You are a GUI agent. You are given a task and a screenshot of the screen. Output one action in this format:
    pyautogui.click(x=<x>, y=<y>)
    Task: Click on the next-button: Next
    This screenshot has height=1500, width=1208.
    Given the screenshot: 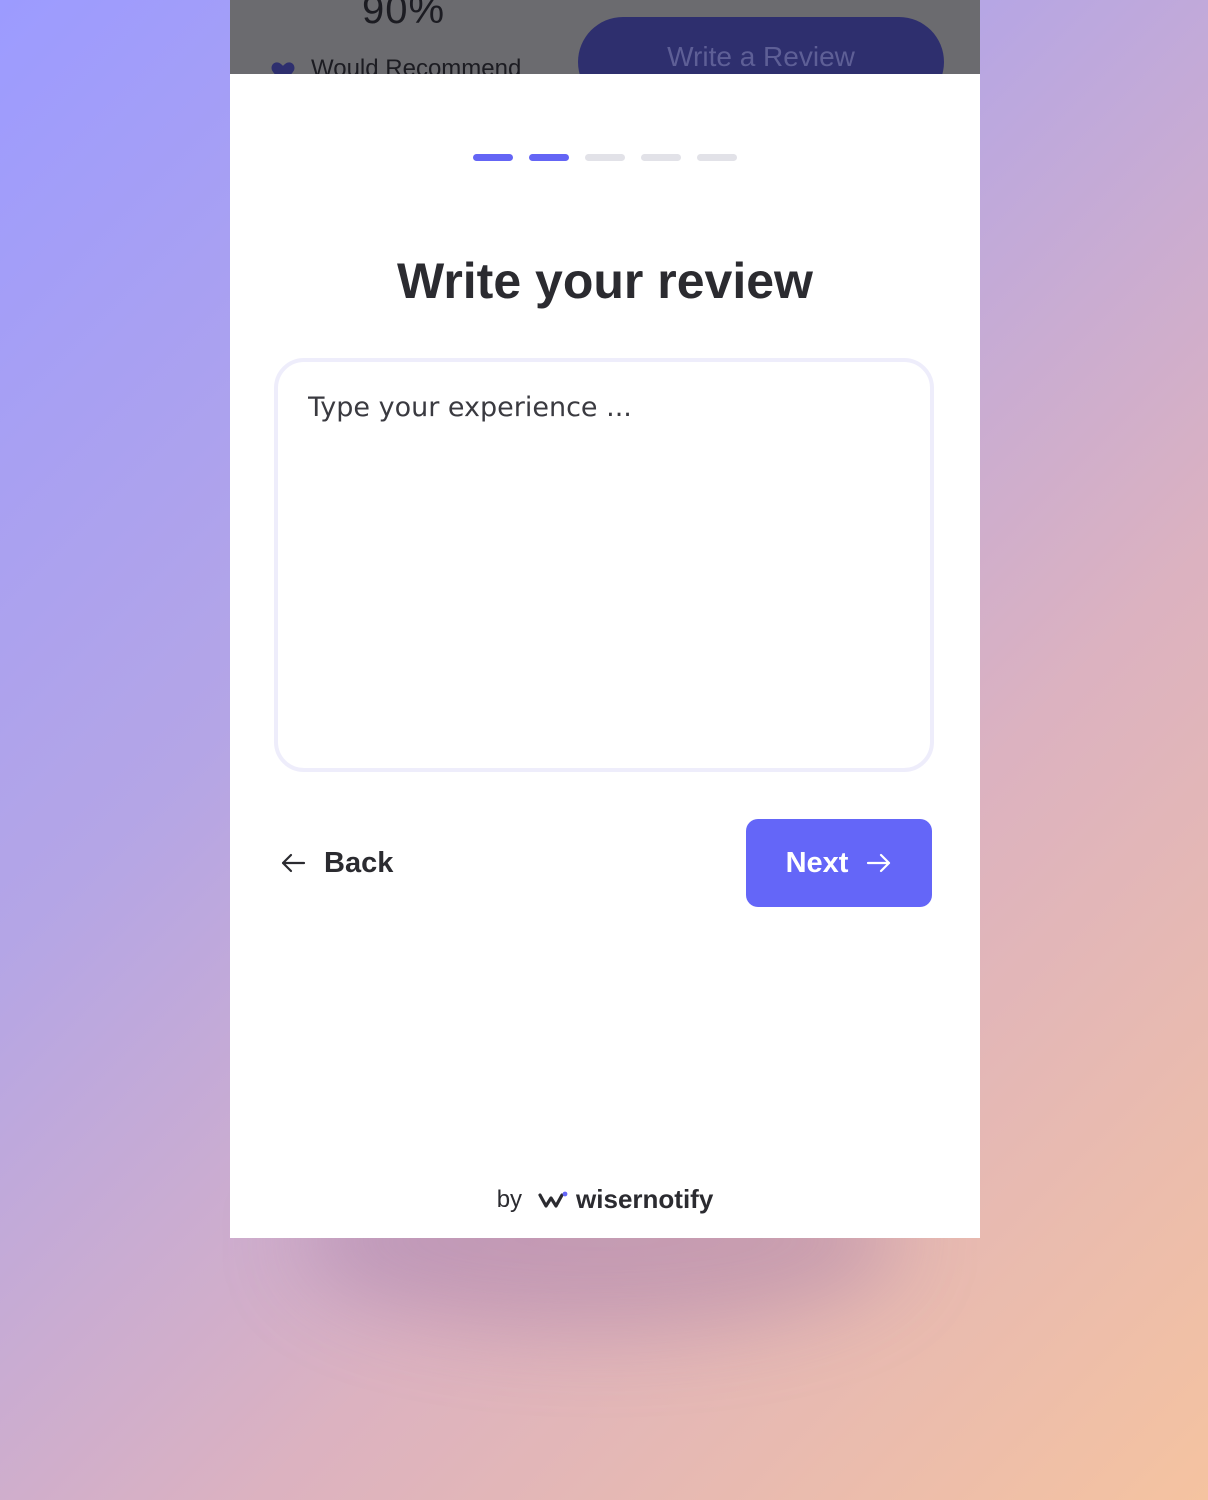 What is the action you would take?
    pyautogui.click(x=839, y=863)
    